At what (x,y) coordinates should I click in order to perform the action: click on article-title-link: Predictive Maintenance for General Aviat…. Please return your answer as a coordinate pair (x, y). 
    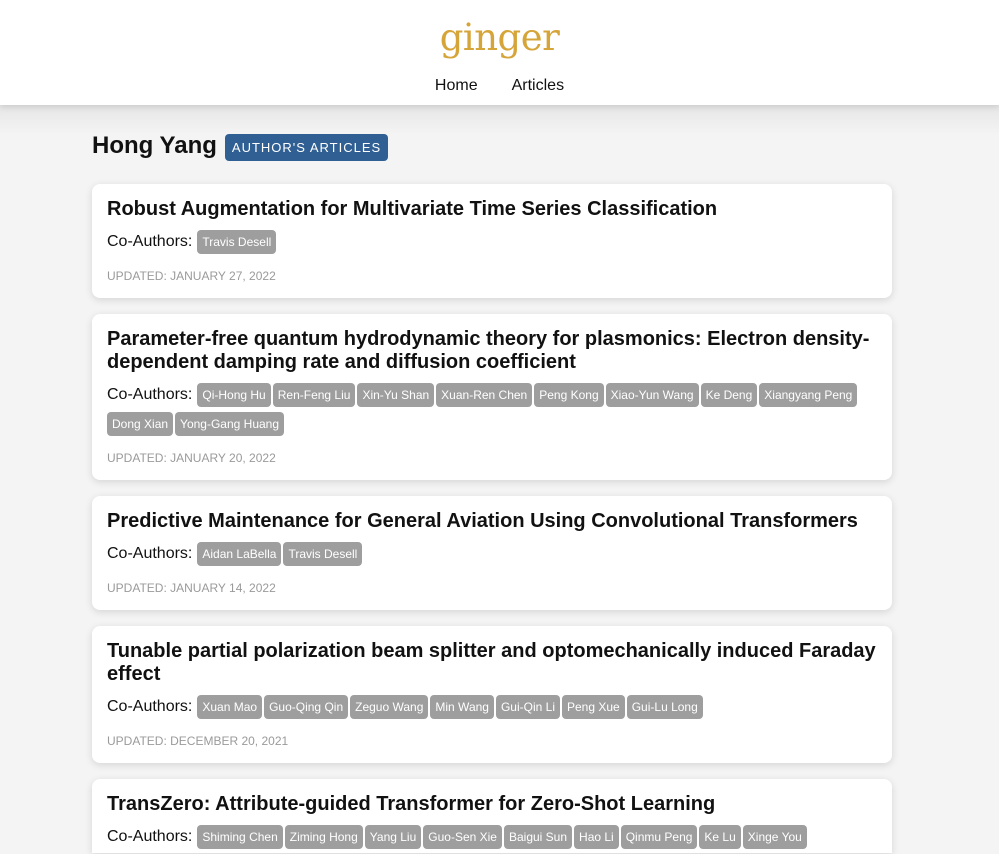
    Looking at the image, I should click on (492, 521).